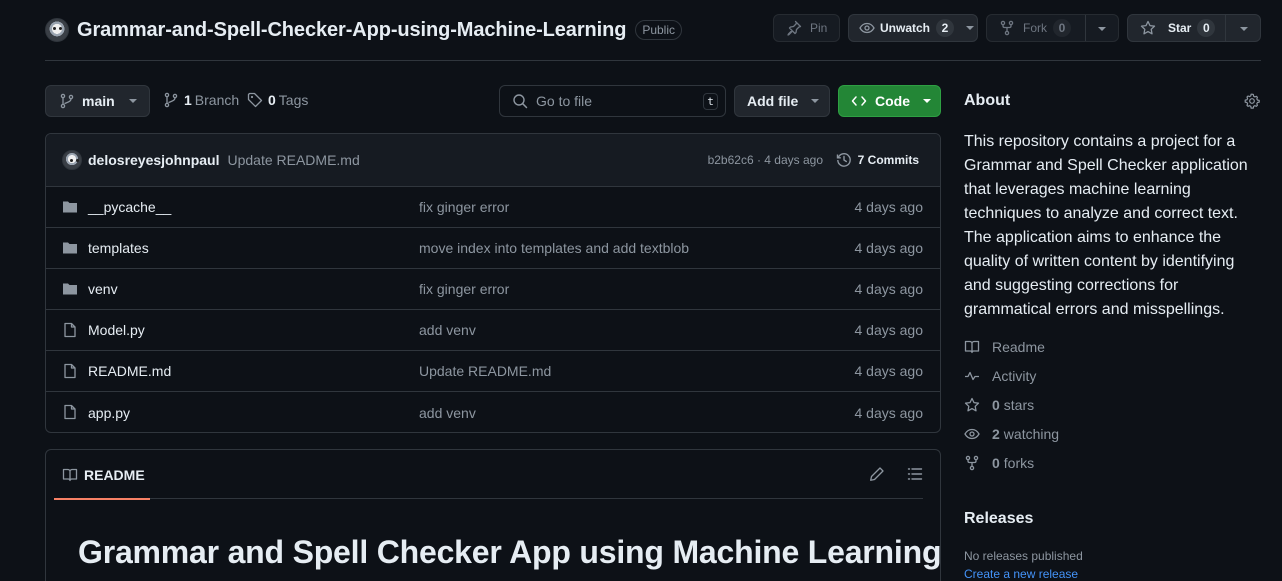 This screenshot has height=581, width=1282. Describe the element at coordinates (806, 28) in the screenshot. I see `pin-button: Pin` at that location.